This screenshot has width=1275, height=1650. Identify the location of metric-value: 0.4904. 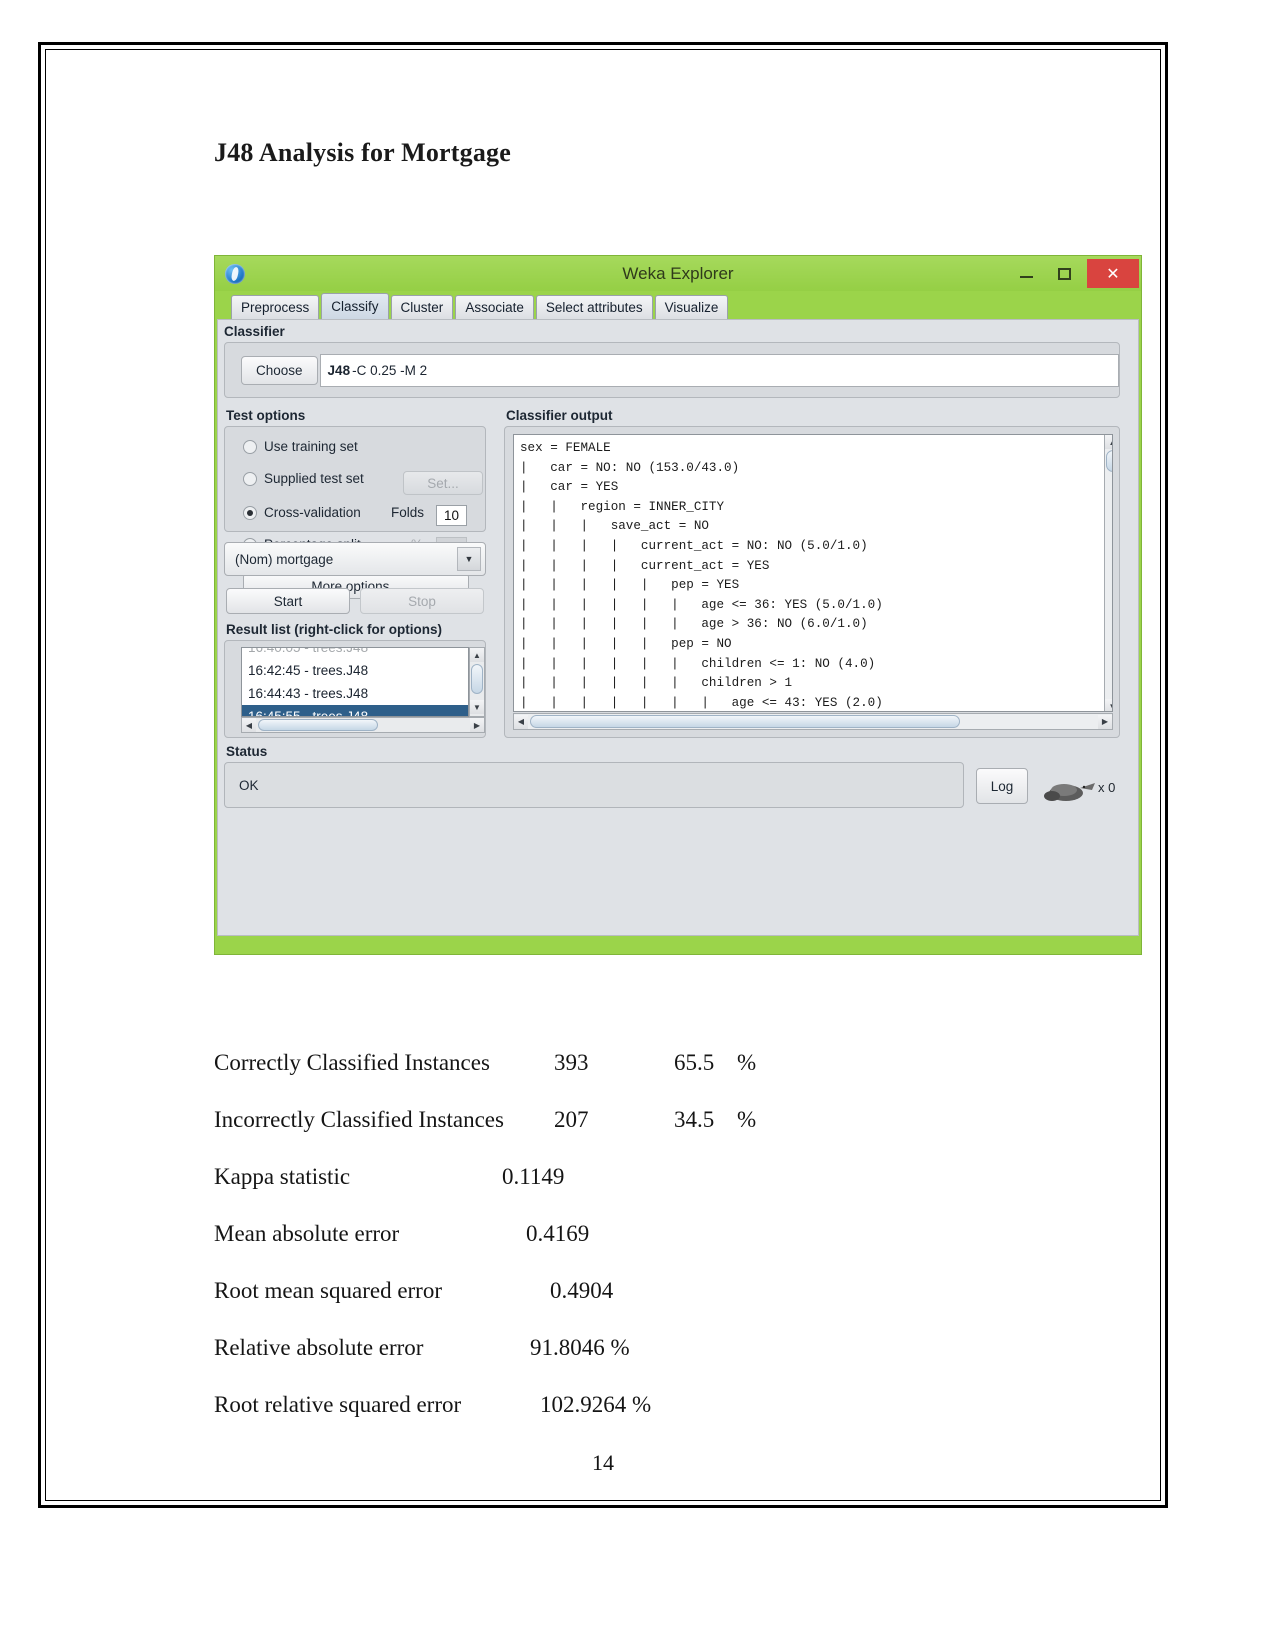
(582, 1290).